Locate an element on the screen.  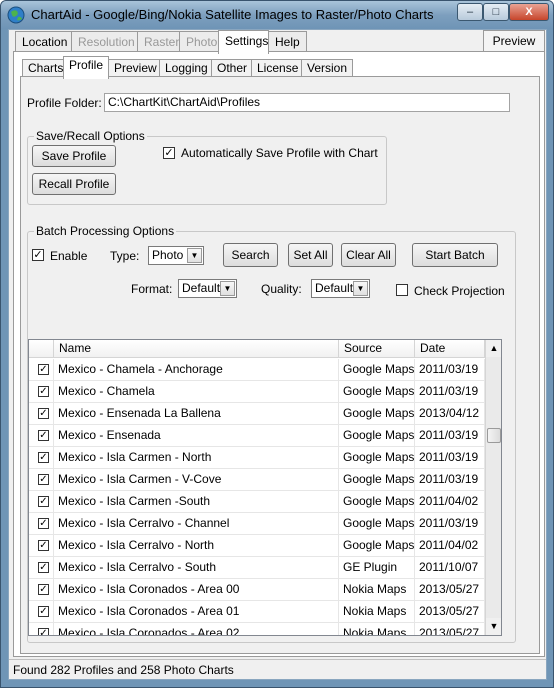
row-name-cell: Mexico - Isla Carmen - North is located at coordinates (196, 458).